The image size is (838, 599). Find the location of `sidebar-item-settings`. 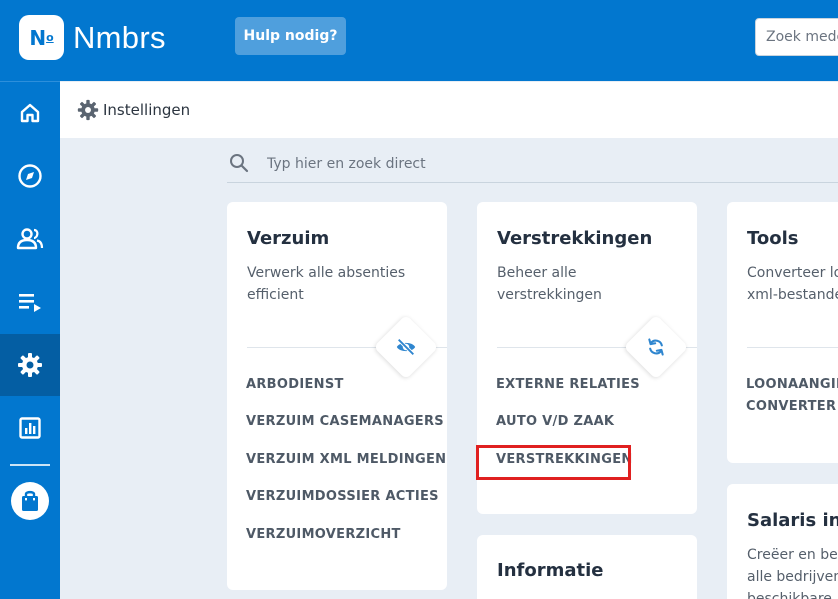

sidebar-item-settings is located at coordinates (30, 365).